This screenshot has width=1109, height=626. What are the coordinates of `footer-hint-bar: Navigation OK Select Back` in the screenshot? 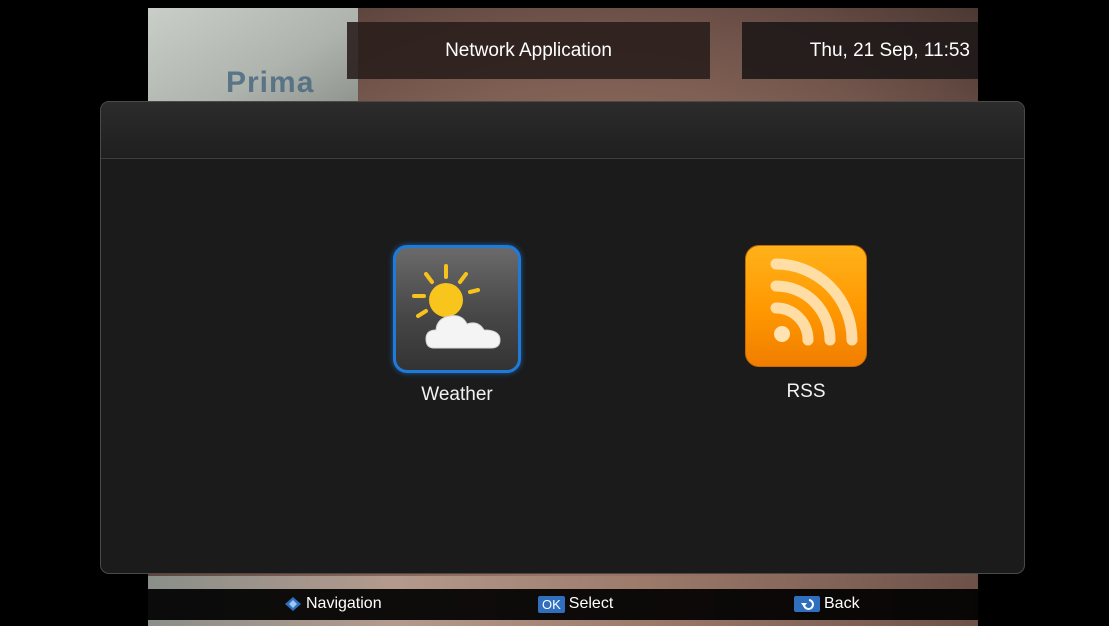 It's located at (563, 604).